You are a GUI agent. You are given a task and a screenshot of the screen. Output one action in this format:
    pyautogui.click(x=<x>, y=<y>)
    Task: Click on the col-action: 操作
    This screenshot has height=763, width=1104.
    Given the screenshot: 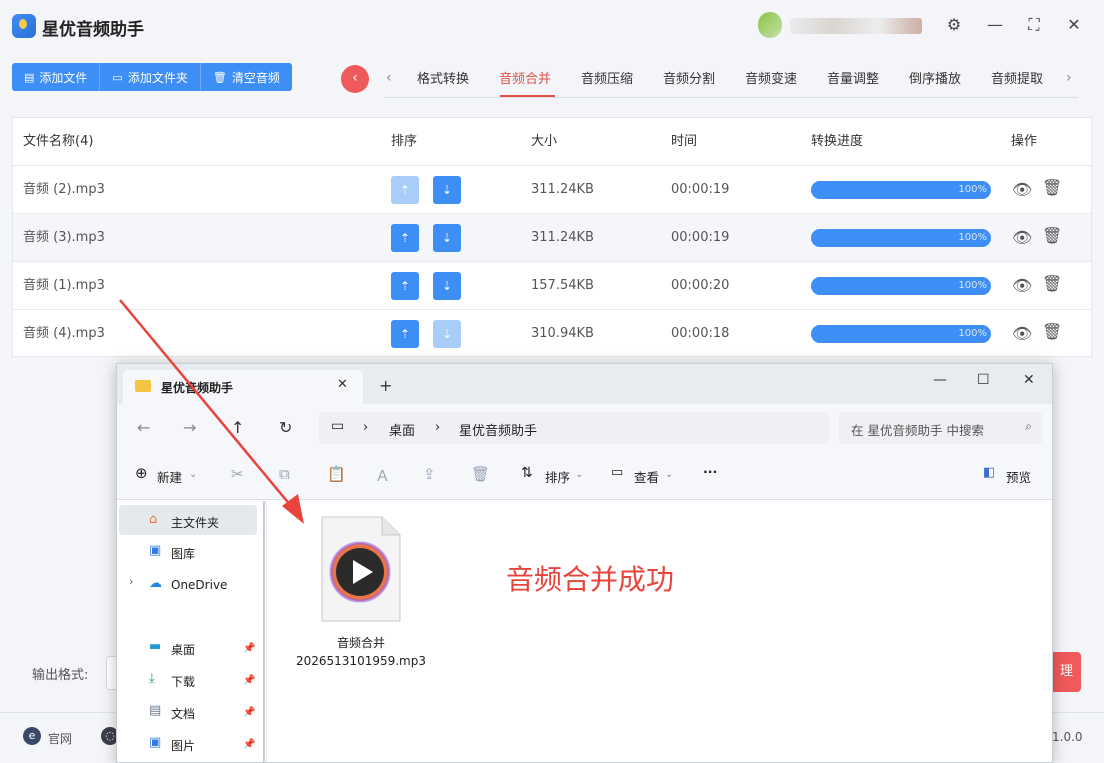 What is the action you would take?
    pyautogui.click(x=1024, y=141)
    